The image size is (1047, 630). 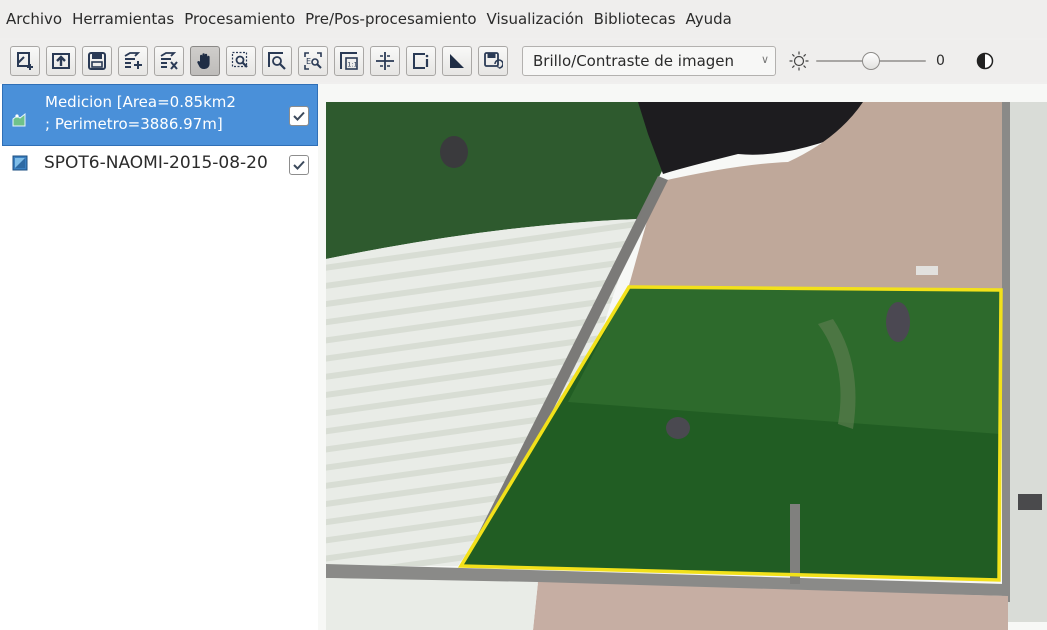 What do you see at coordinates (799, 61) in the screenshot?
I see `brightness-icon` at bounding box center [799, 61].